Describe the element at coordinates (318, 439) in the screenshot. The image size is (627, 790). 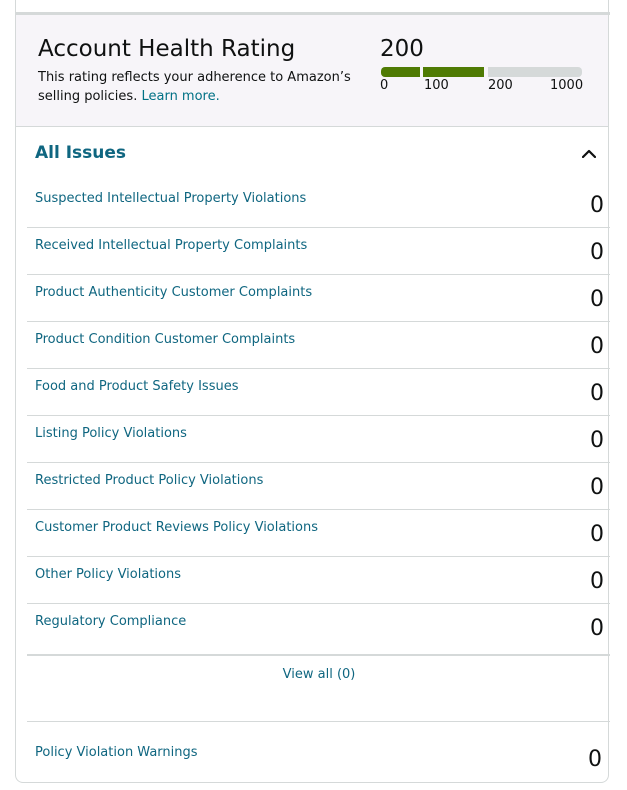
I see `issue-row: Listing Policy Violations 0` at that location.